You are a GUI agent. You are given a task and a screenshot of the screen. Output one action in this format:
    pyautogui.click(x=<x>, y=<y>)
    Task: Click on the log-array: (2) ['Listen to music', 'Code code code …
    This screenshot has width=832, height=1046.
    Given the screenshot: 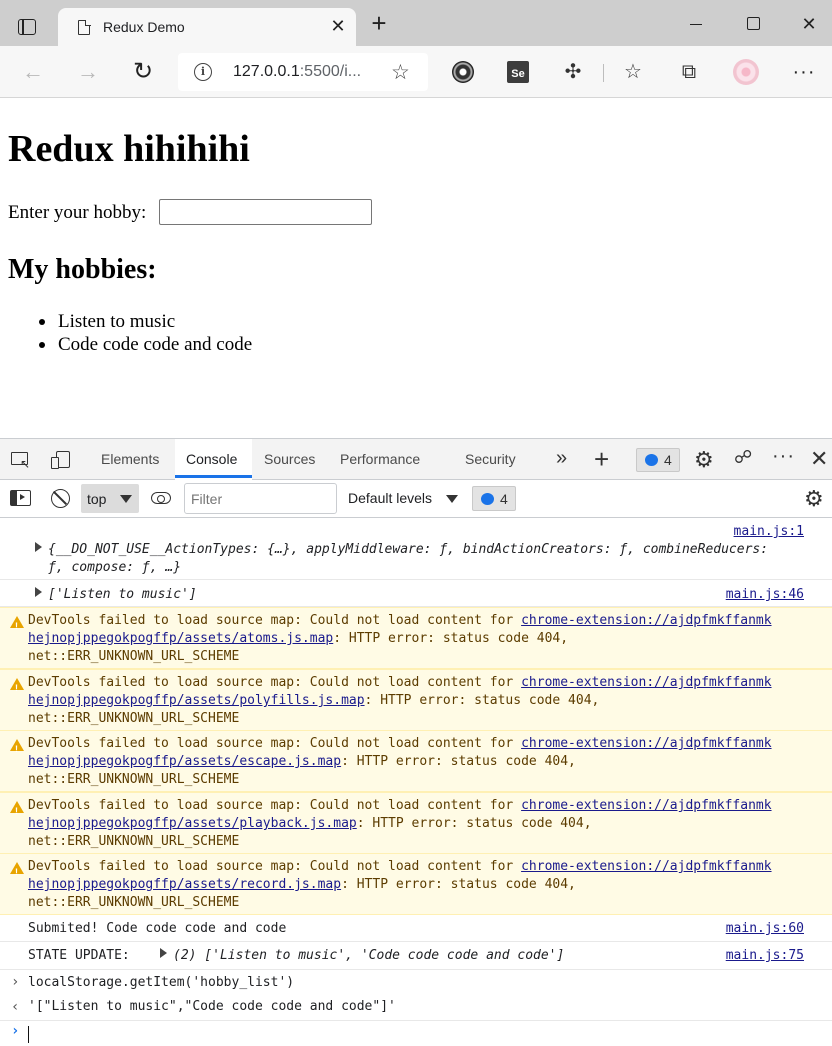 What is the action you would take?
    pyautogui.click(x=362, y=956)
    